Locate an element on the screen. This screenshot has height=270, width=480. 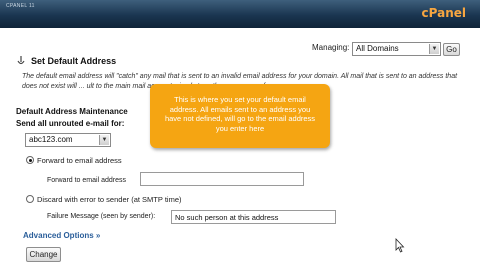
forward-option-label: Forward to email address is located at coordinates (79, 160).